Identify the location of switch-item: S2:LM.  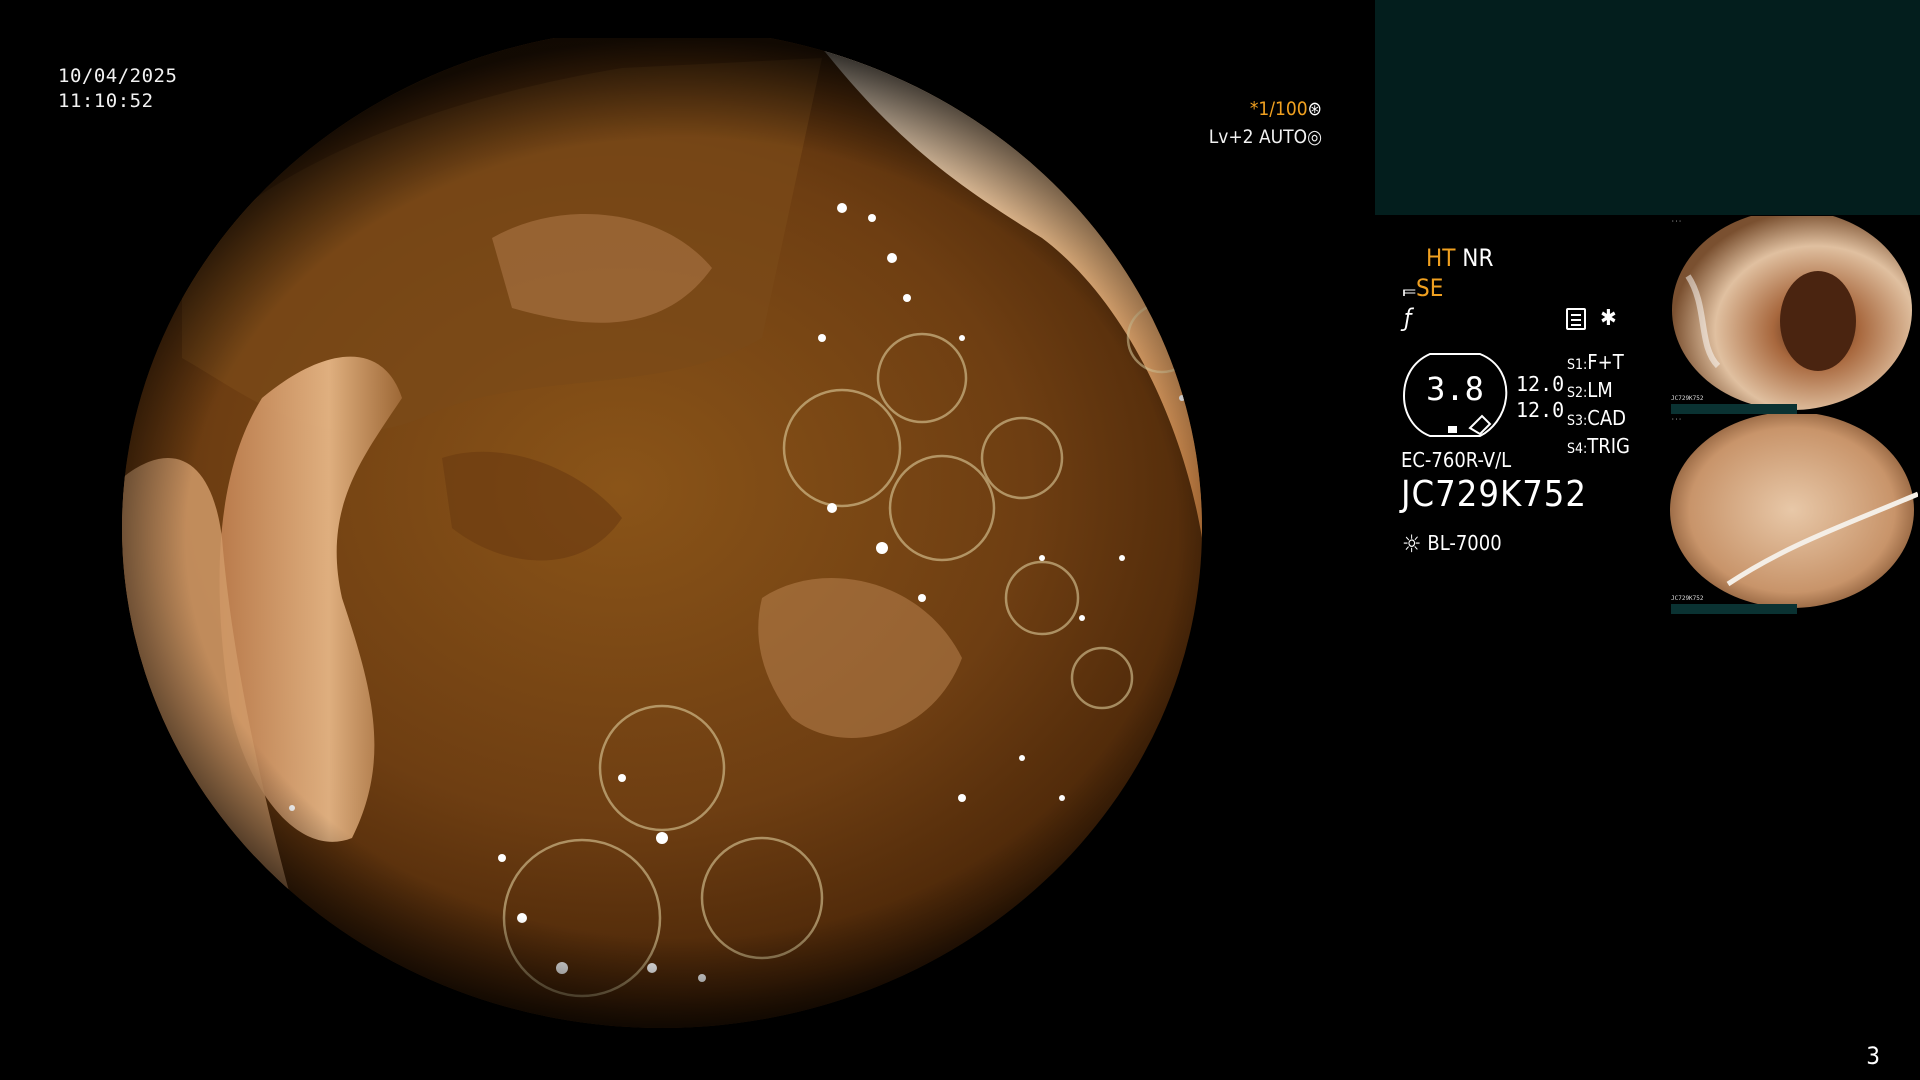
(1590, 390).